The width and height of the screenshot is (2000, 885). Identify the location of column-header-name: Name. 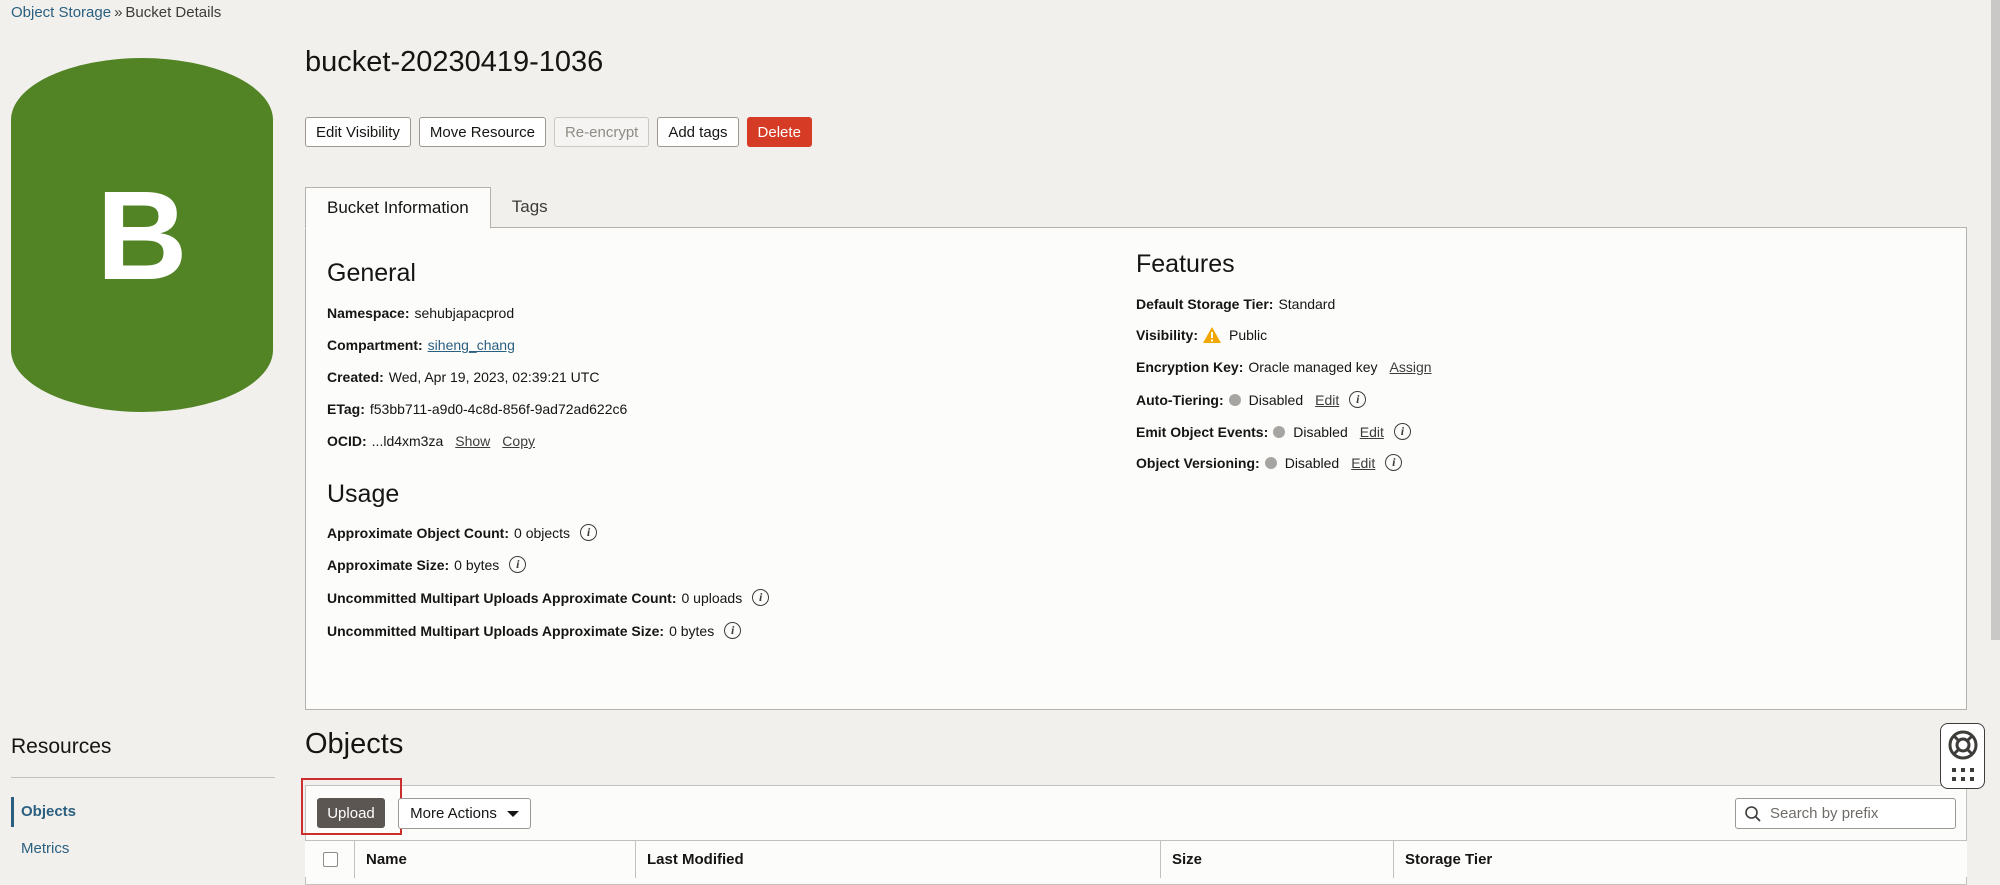
(494, 859).